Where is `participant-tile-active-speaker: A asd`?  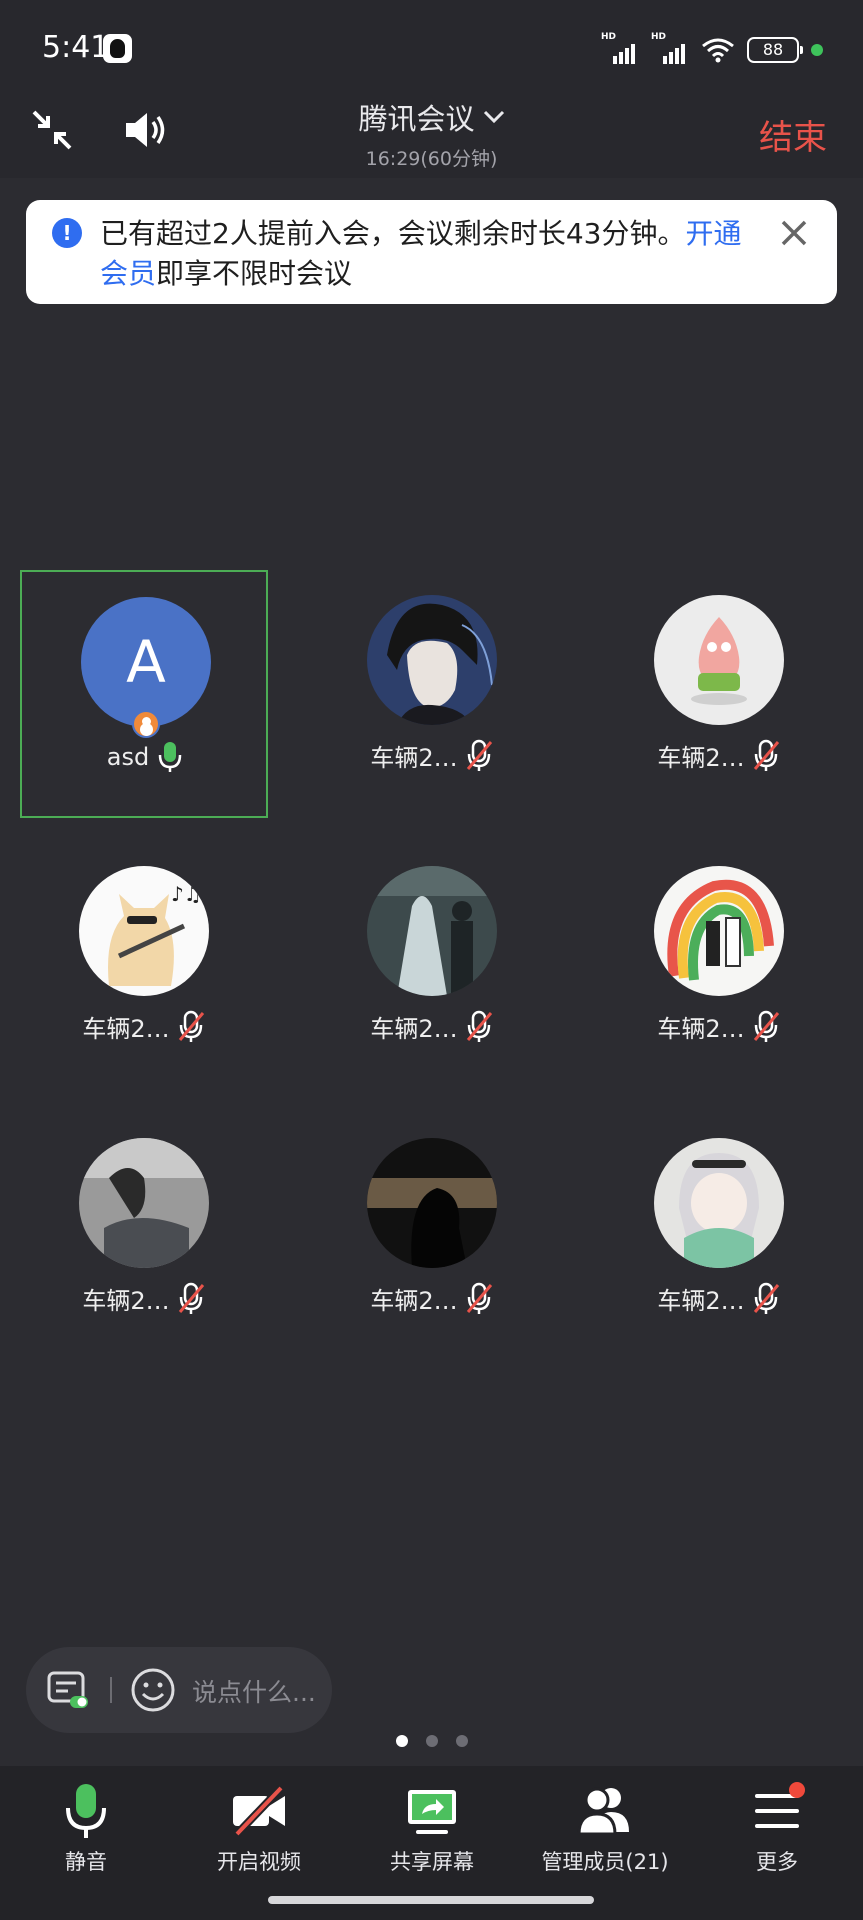 participant-tile-active-speaker: A asd is located at coordinates (144, 694).